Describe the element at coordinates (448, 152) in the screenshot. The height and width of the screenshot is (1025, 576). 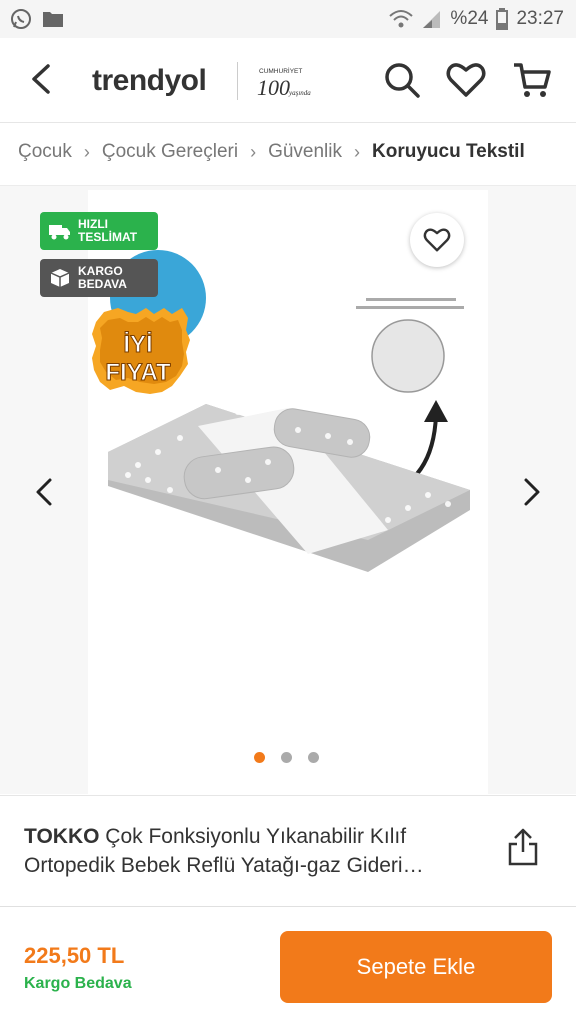
I see `breadcrumb-current: Koruyucu Tekstil` at that location.